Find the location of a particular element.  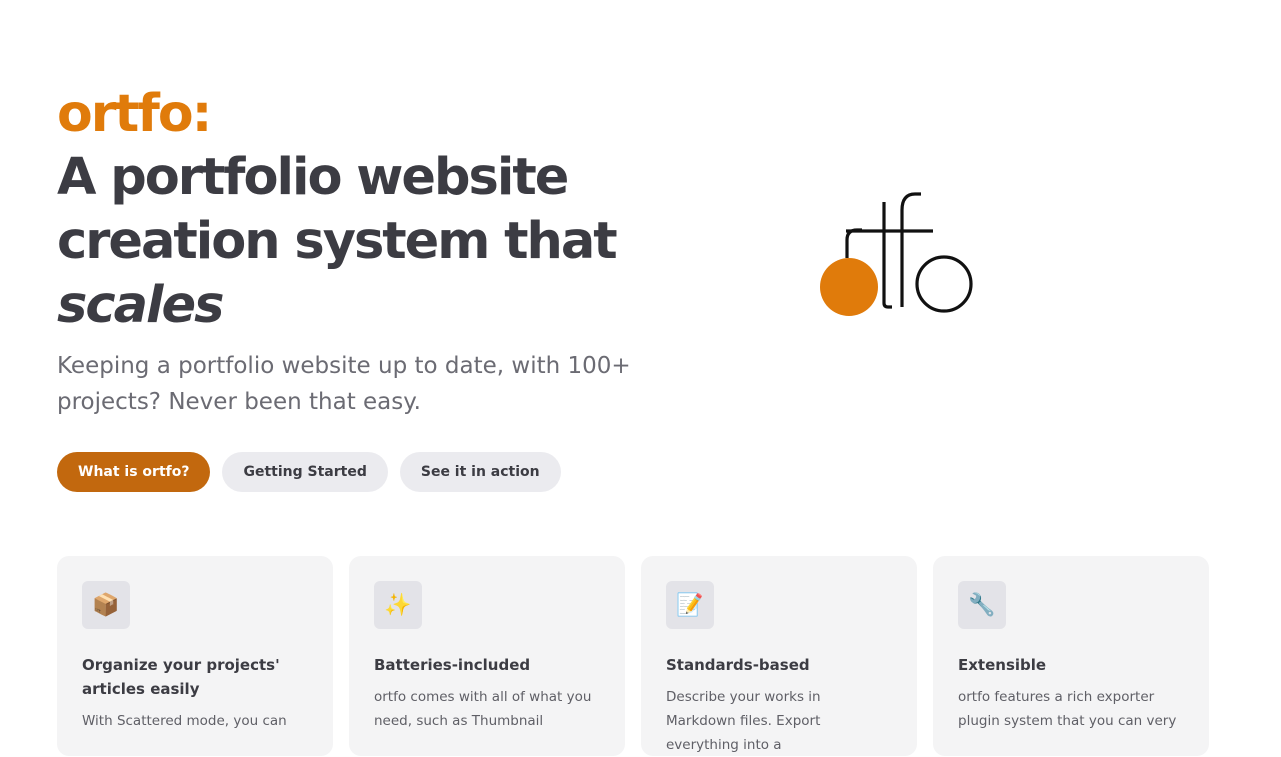

hero-text-line-2: creation system that is located at coordinates (337, 241).